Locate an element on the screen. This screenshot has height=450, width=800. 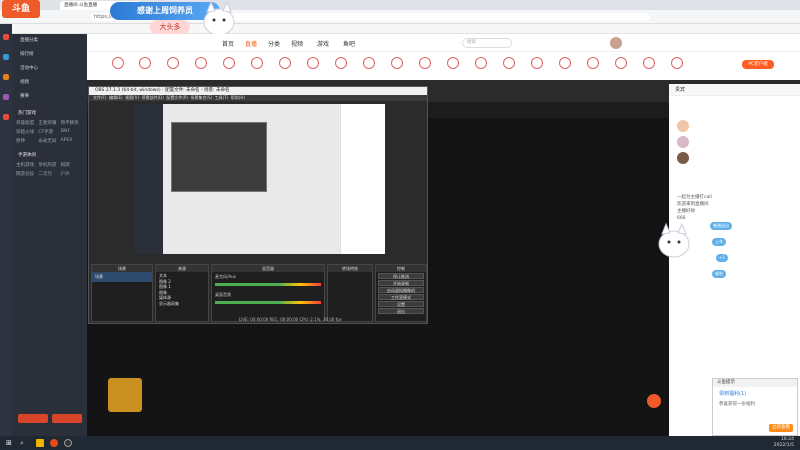
sidebar-item-rank: 排行榜 is located at coordinates (49, 55).